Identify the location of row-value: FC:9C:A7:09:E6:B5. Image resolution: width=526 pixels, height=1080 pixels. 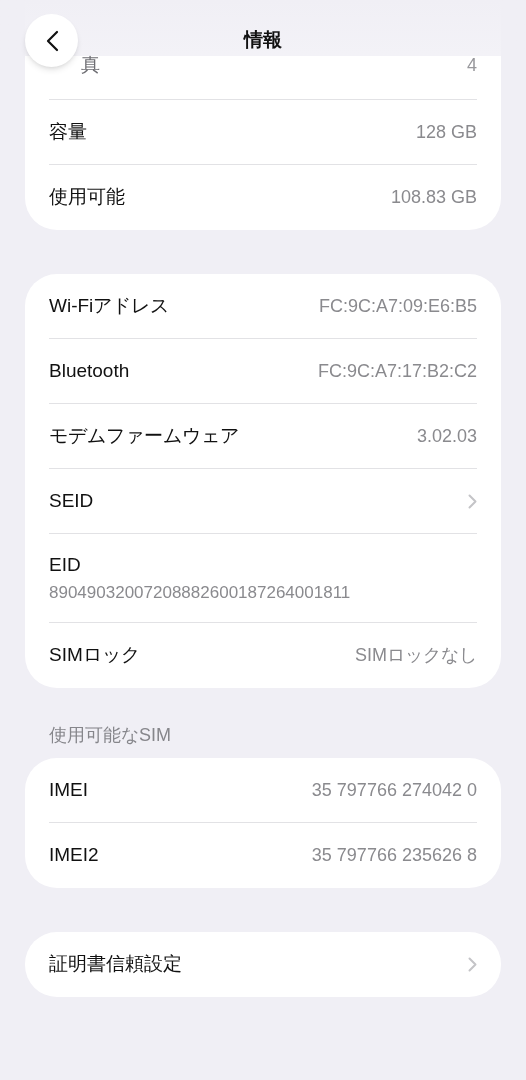
(397, 306).